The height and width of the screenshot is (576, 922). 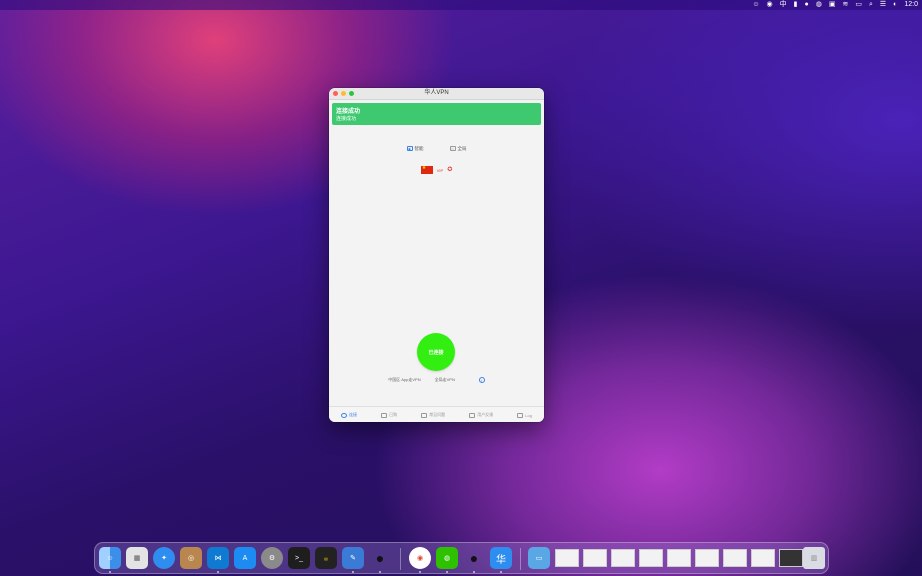 I want to click on tab-log: Log, so click(x=524, y=415).